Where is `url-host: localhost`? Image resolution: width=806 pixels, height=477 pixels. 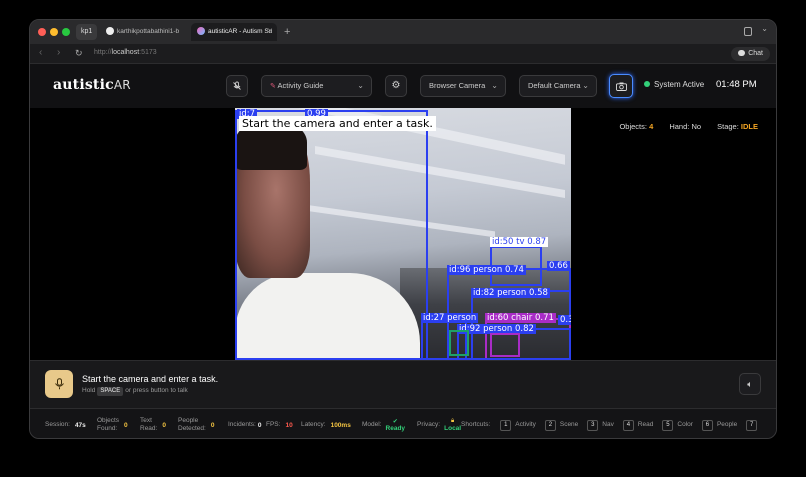 url-host: localhost is located at coordinates (125, 52).